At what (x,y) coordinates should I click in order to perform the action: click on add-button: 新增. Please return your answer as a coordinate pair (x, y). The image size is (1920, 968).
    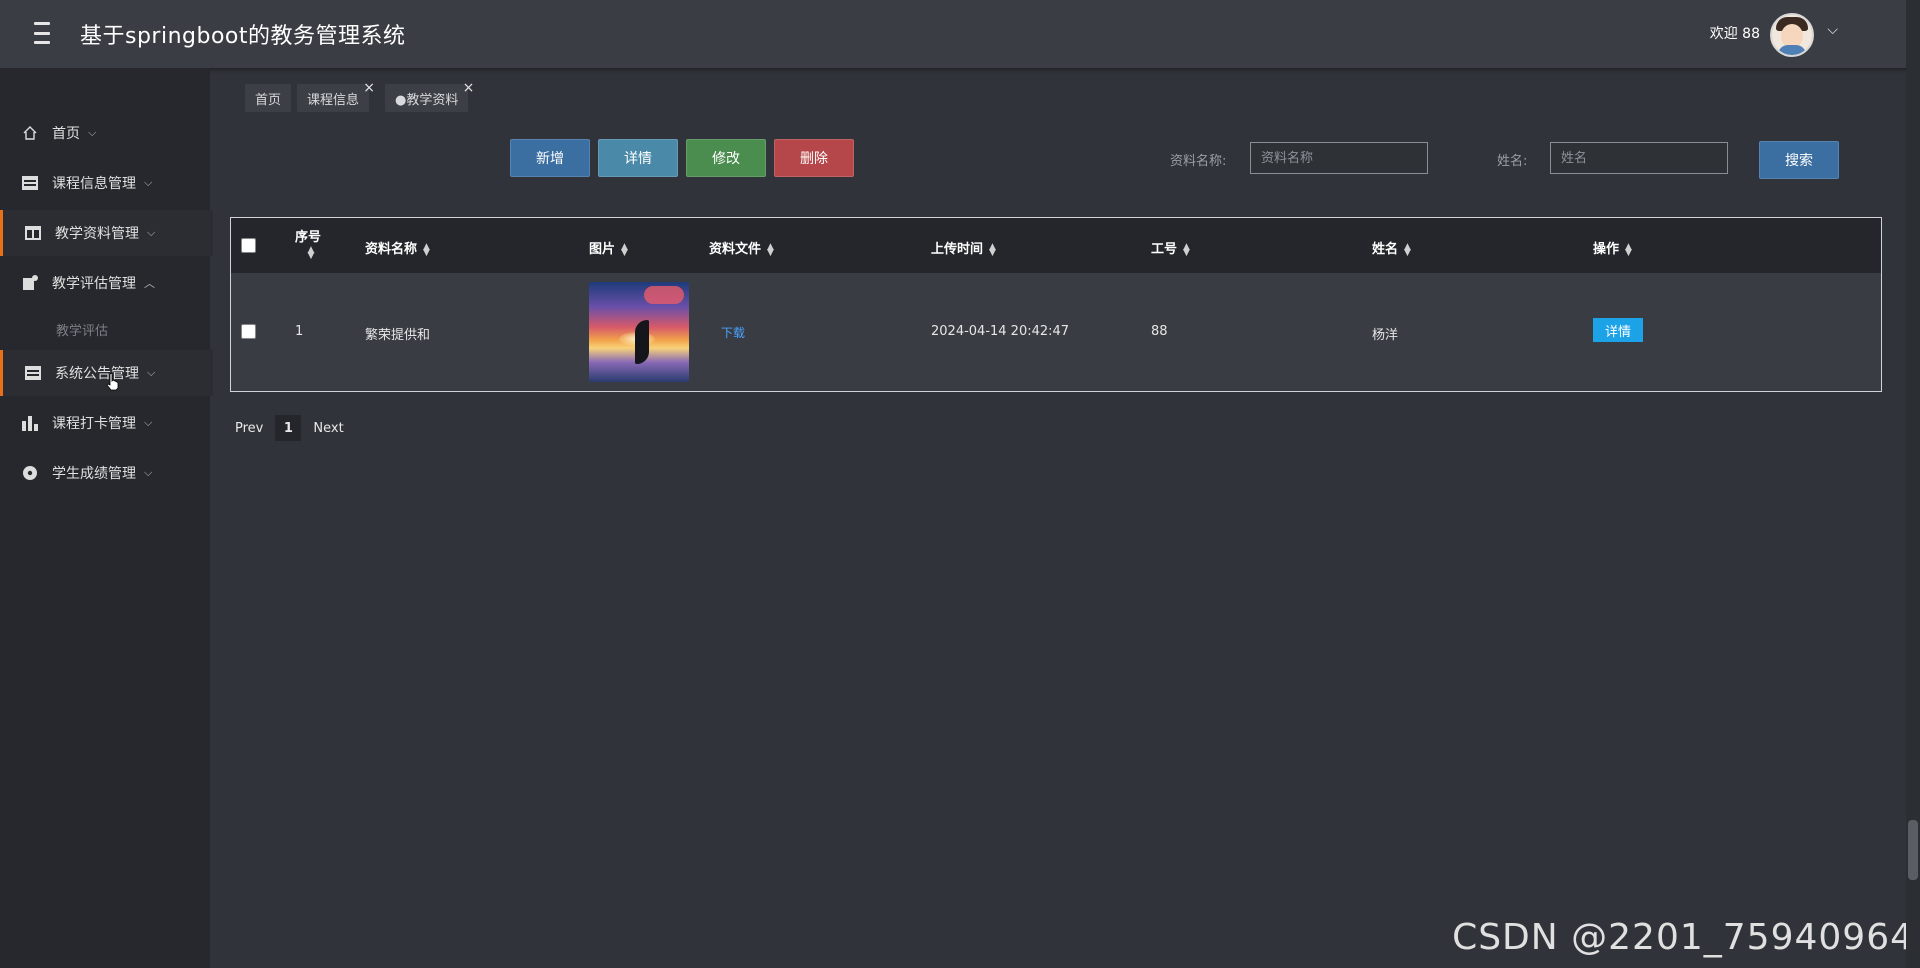
    Looking at the image, I should click on (550, 158).